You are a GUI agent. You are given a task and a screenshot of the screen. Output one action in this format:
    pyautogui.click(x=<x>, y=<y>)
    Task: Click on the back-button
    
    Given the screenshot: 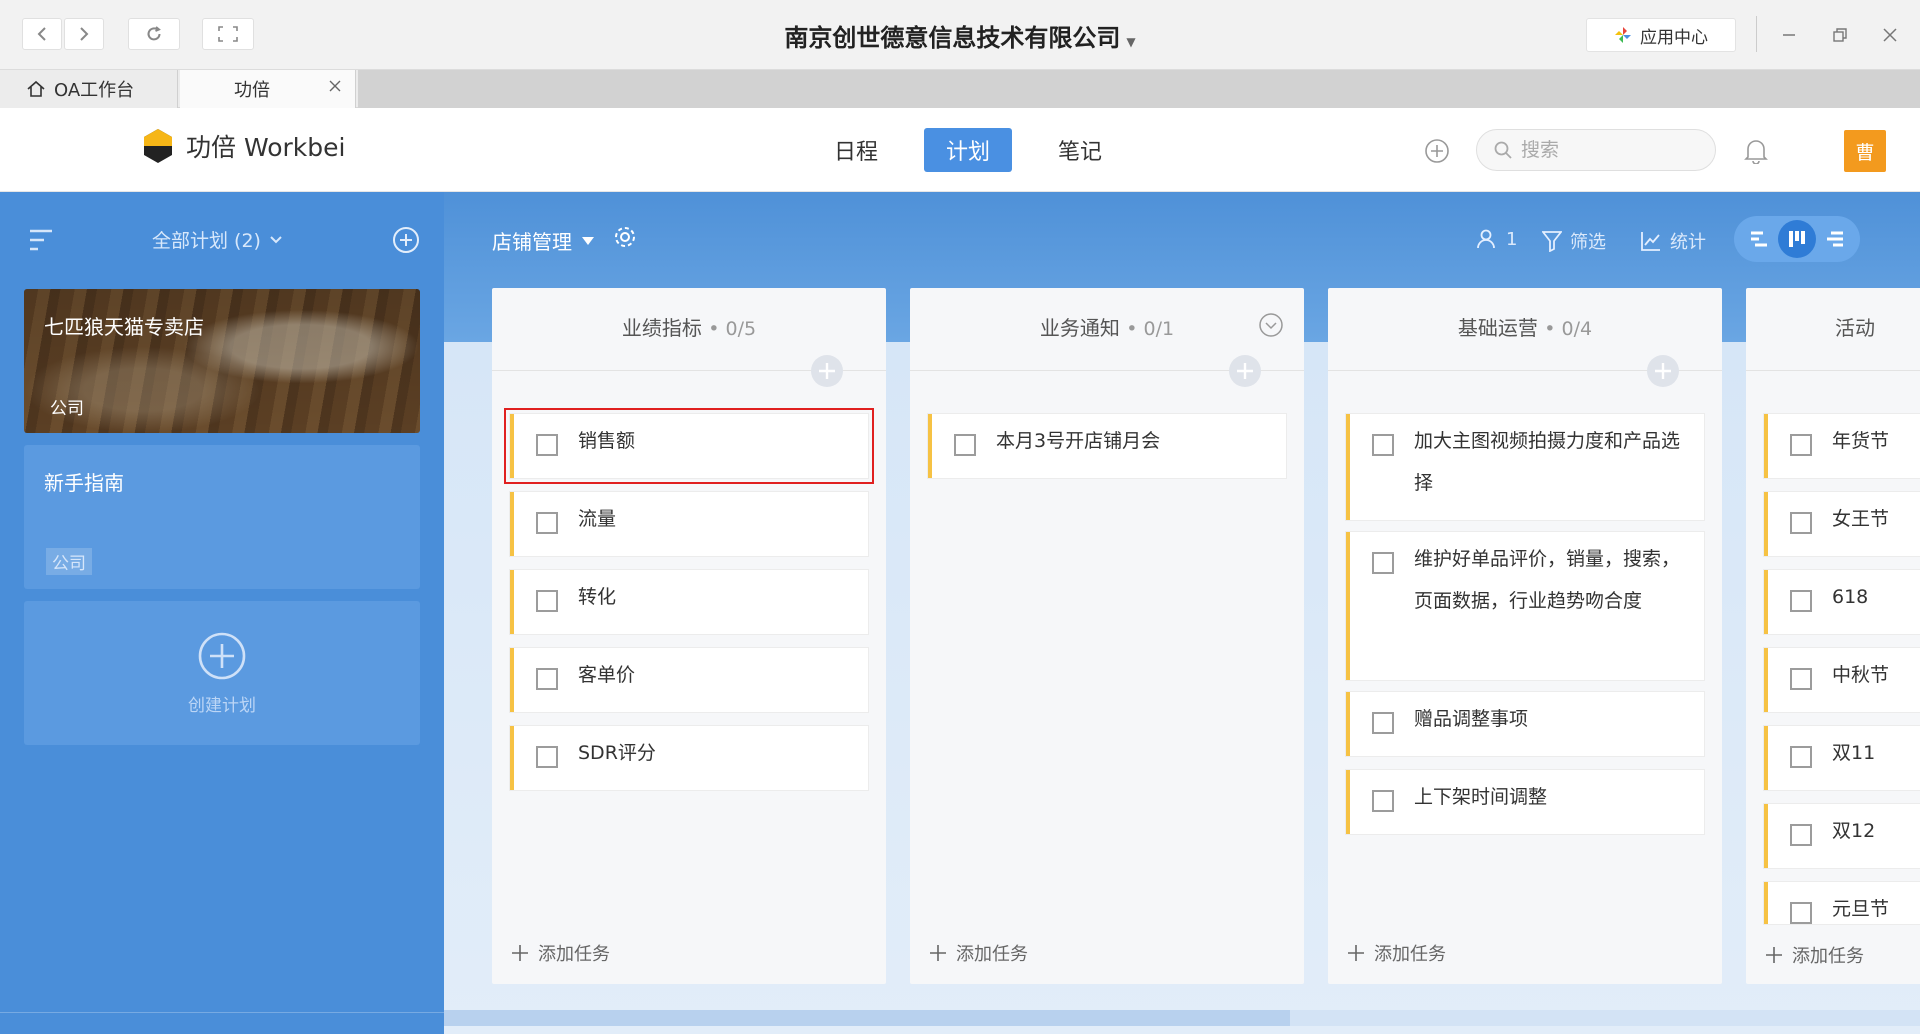 What is the action you would take?
    pyautogui.click(x=42, y=34)
    